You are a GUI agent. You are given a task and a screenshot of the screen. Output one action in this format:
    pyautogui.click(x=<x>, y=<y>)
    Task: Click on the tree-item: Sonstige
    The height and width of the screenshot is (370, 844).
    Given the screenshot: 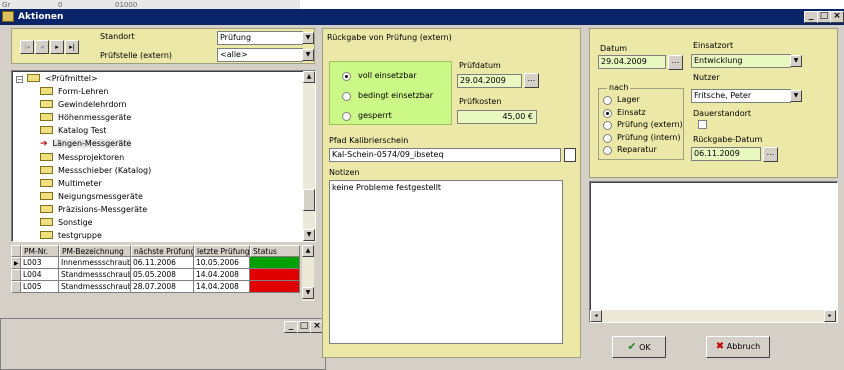 What is the action you would take?
    pyautogui.click(x=66, y=222)
    